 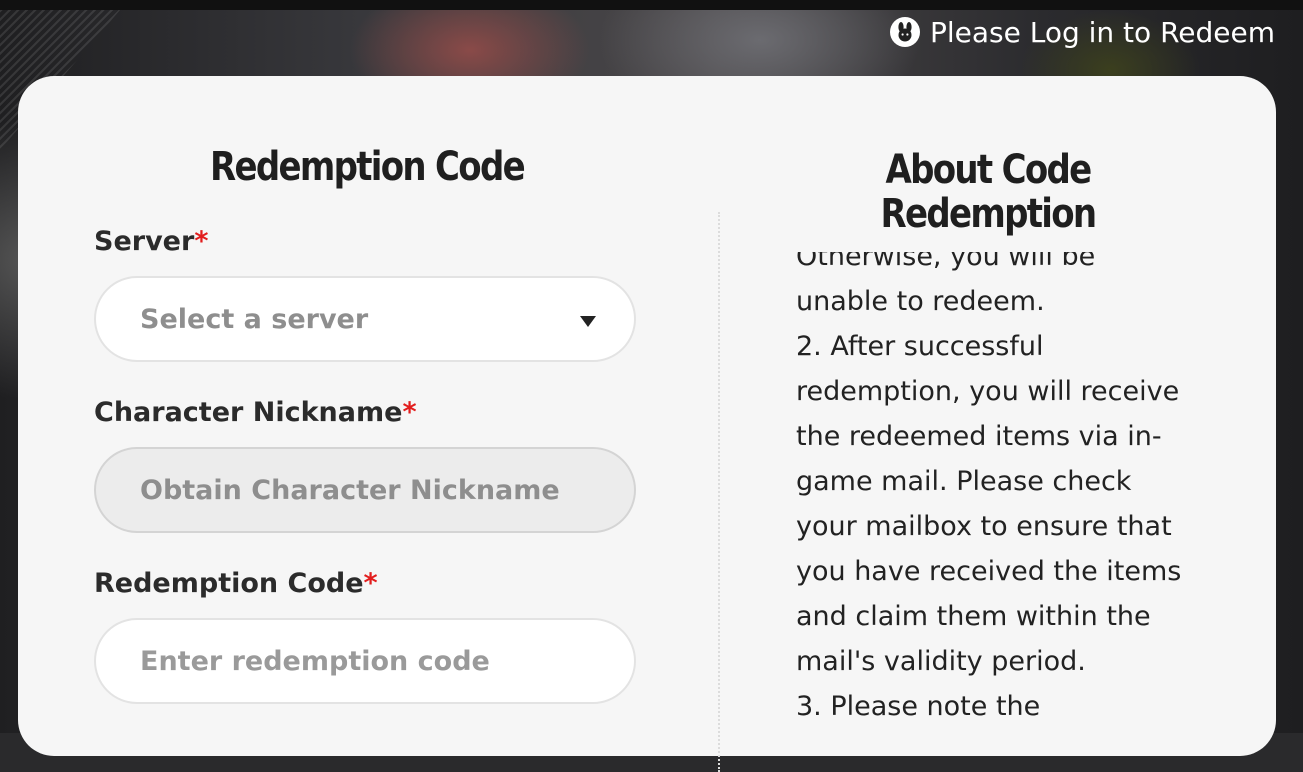 I want to click on about-line: 2. After successful, so click(x=920, y=346).